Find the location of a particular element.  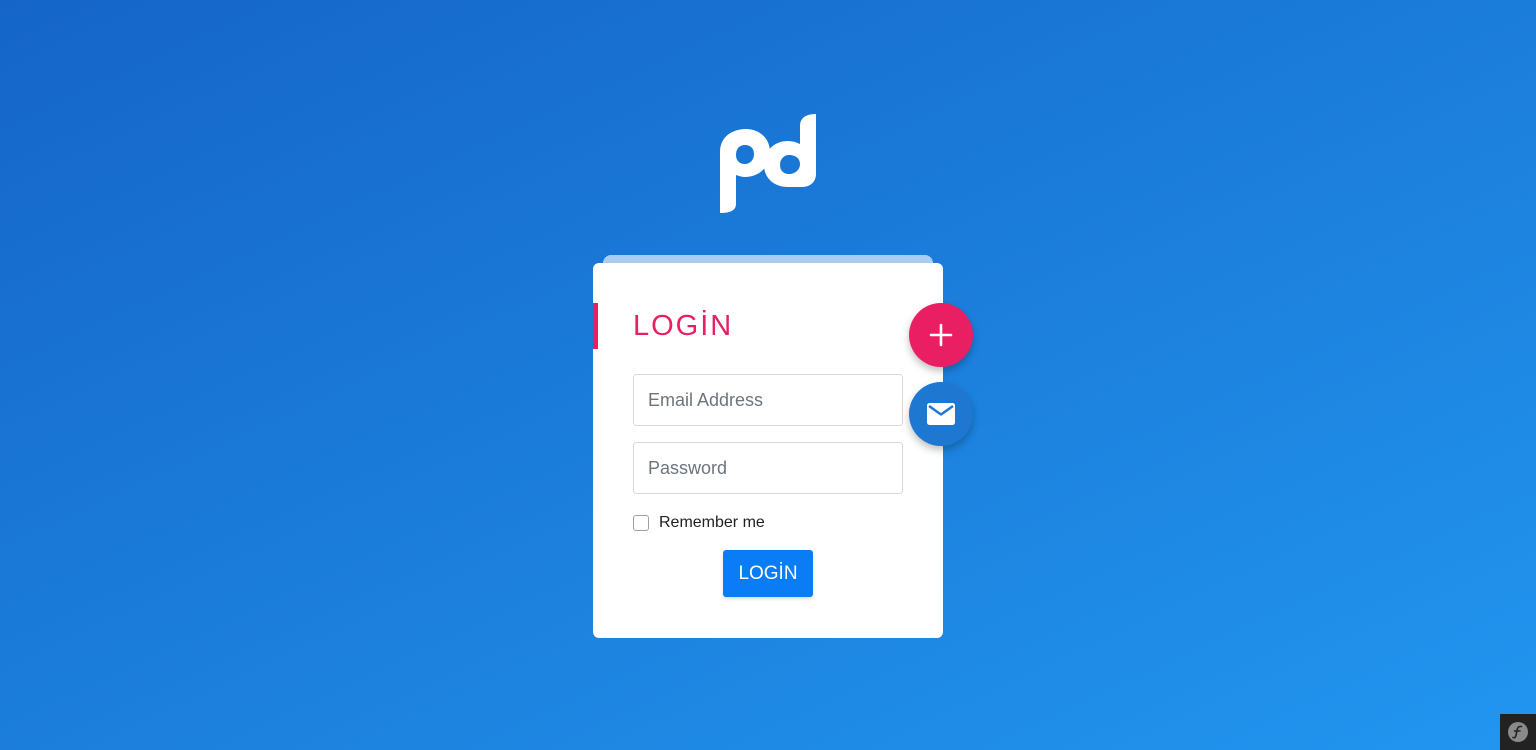

email-input is located at coordinates (768, 400).